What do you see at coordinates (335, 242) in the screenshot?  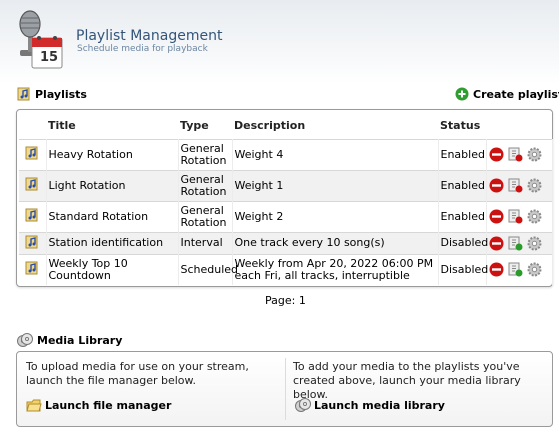 I see `row-description: One track every 10 song(s)` at bounding box center [335, 242].